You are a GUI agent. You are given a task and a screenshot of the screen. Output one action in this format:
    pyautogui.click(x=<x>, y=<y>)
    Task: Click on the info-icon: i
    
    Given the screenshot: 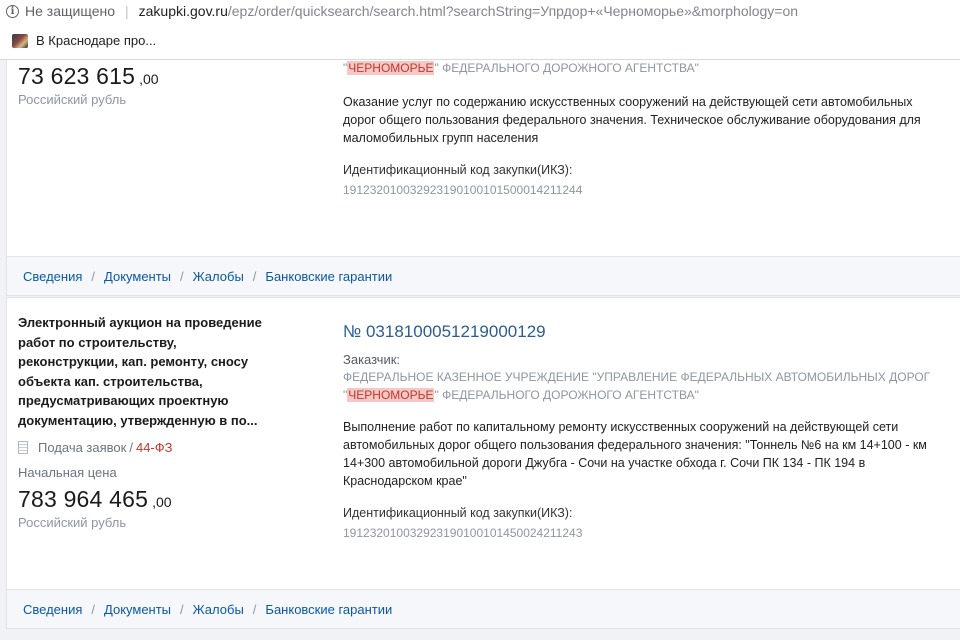 What is the action you would take?
    pyautogui.click(x=12, y=11)
    